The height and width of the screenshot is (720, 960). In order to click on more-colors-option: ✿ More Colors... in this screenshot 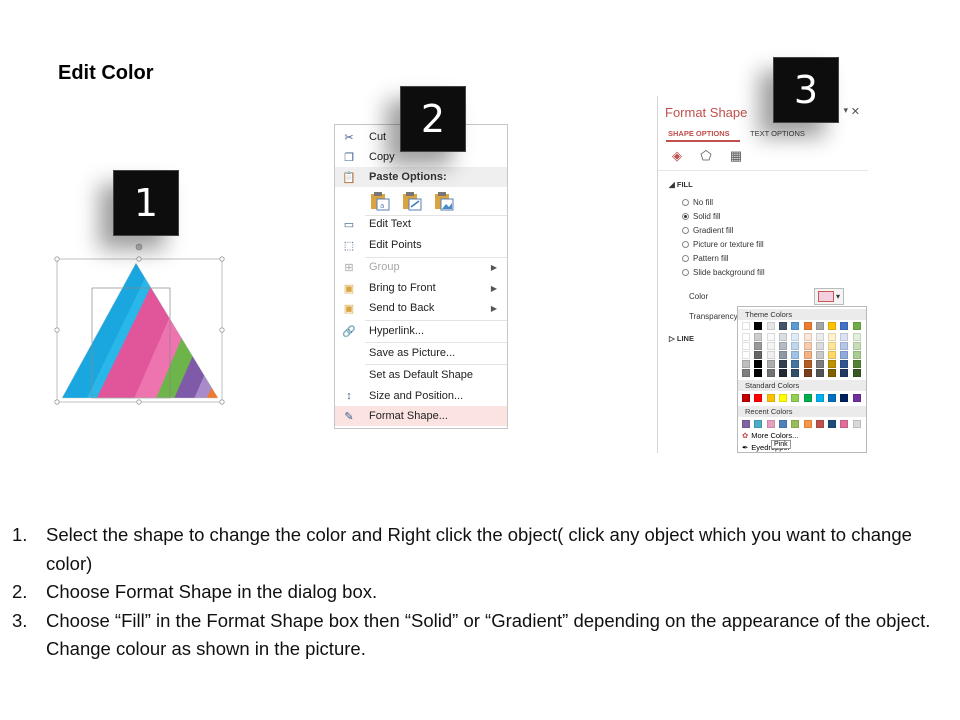, I will do `click(770, 435)`.